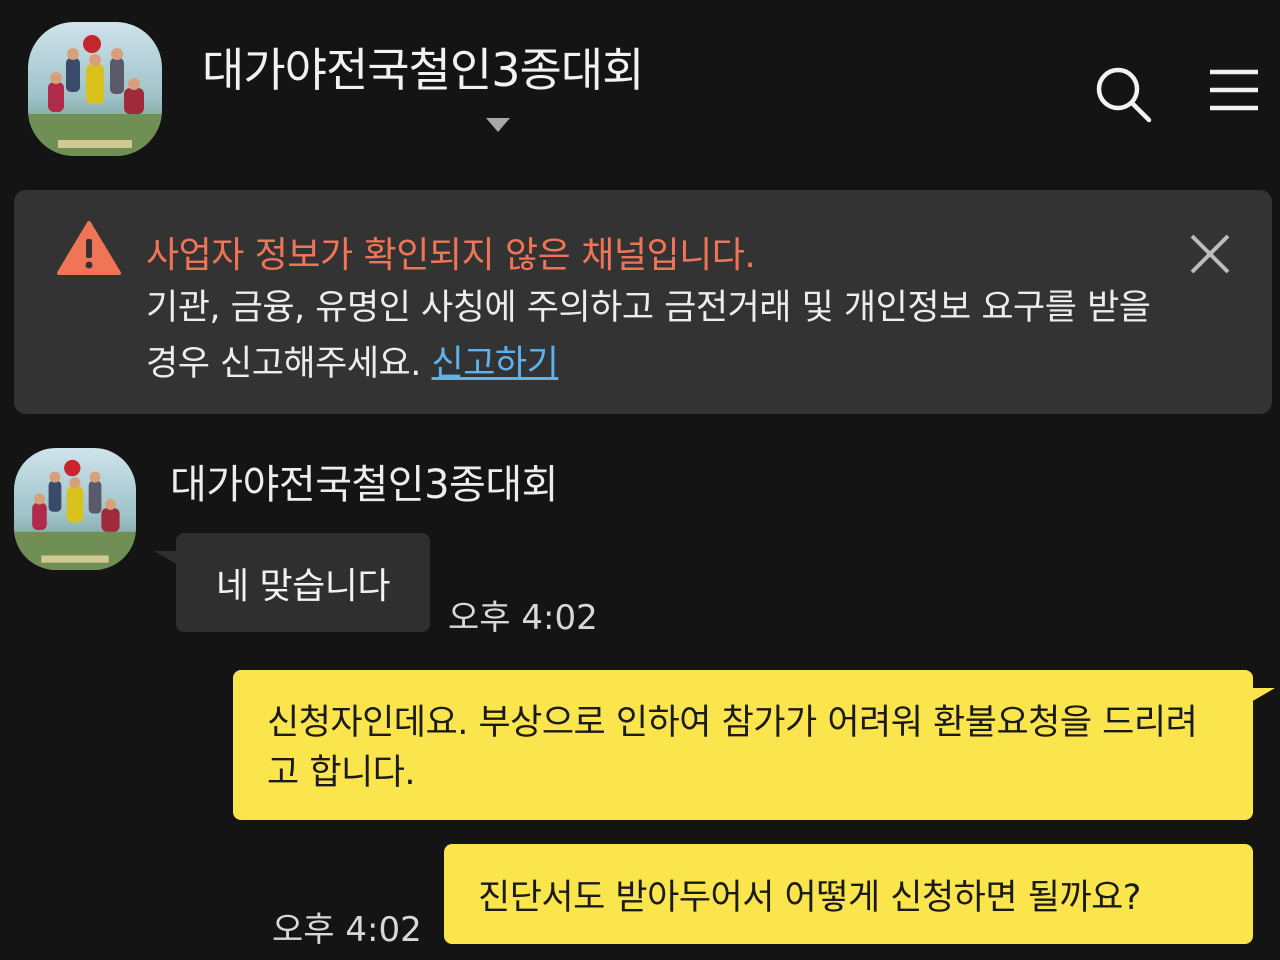 The image size is (1280, 960). I want to click on sender-name: 대가야전국철인3종대회, so click(364, 485).